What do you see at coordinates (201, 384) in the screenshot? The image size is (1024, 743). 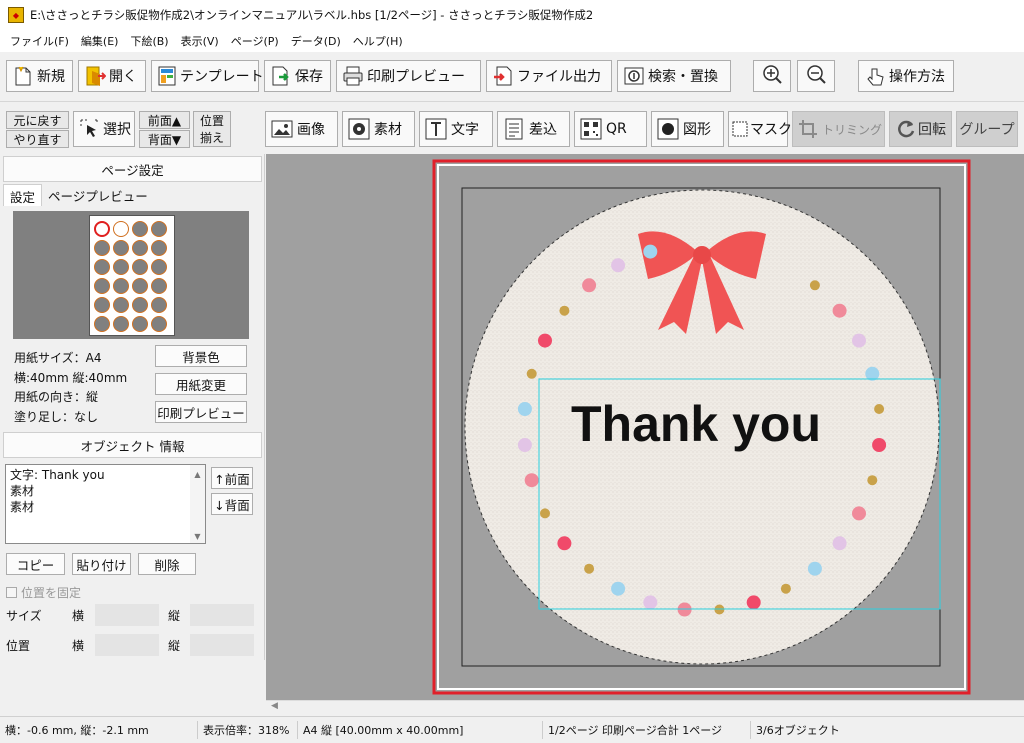 I see `change-paper-button: 用紙変更` at bounding box center [201, 384].